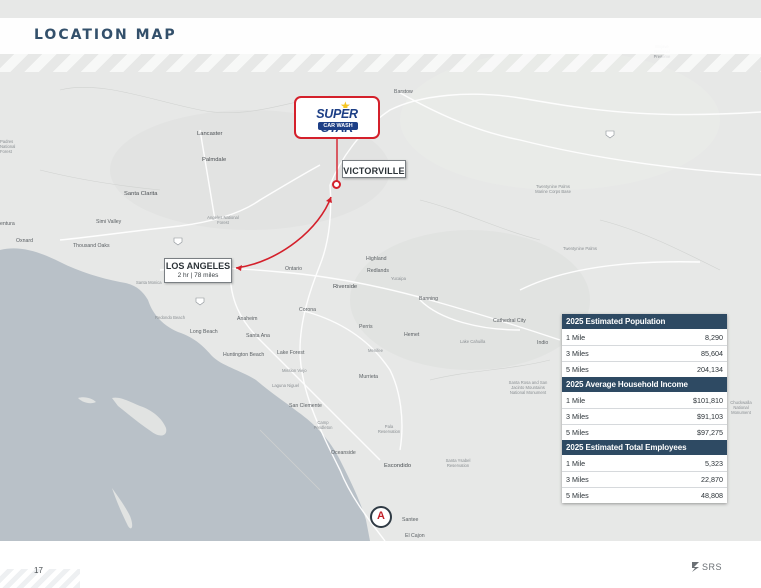 This screenshot has height=588, width=761. I want to click on place-menifee: Menifee, so click(375, 350).